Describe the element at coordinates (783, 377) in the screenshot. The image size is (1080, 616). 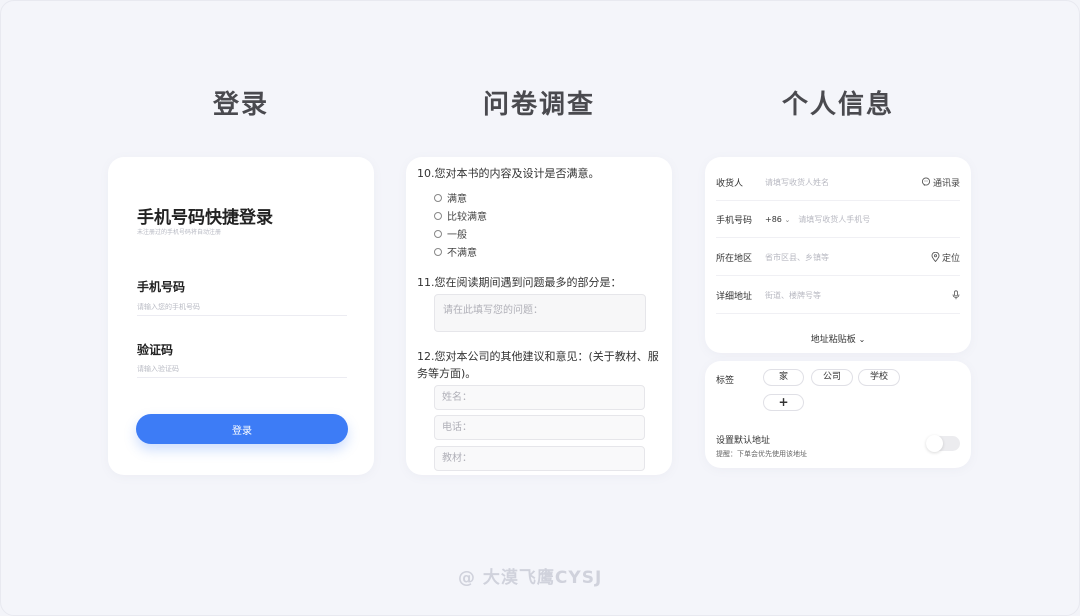
I see `tag-home: 家` at that location.